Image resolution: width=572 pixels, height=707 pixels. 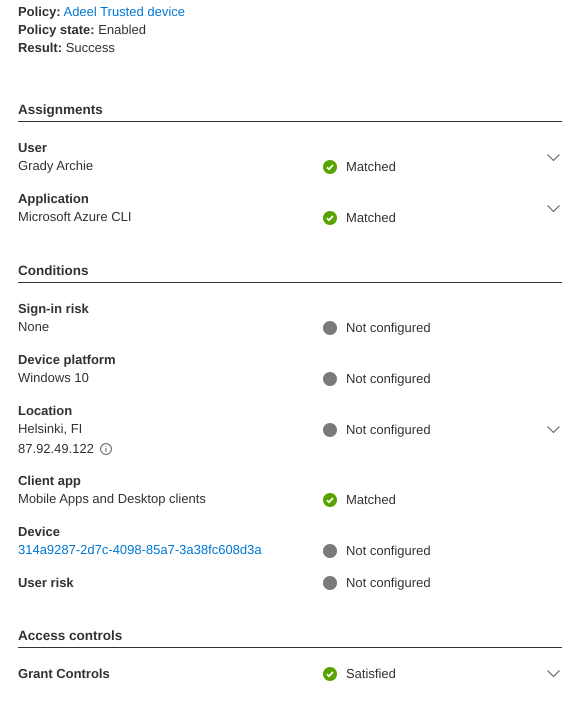 What do you see at coordinates (50, 481) in the screenshot?
I see `row-label: Client app` at bounding box center [50, 481].